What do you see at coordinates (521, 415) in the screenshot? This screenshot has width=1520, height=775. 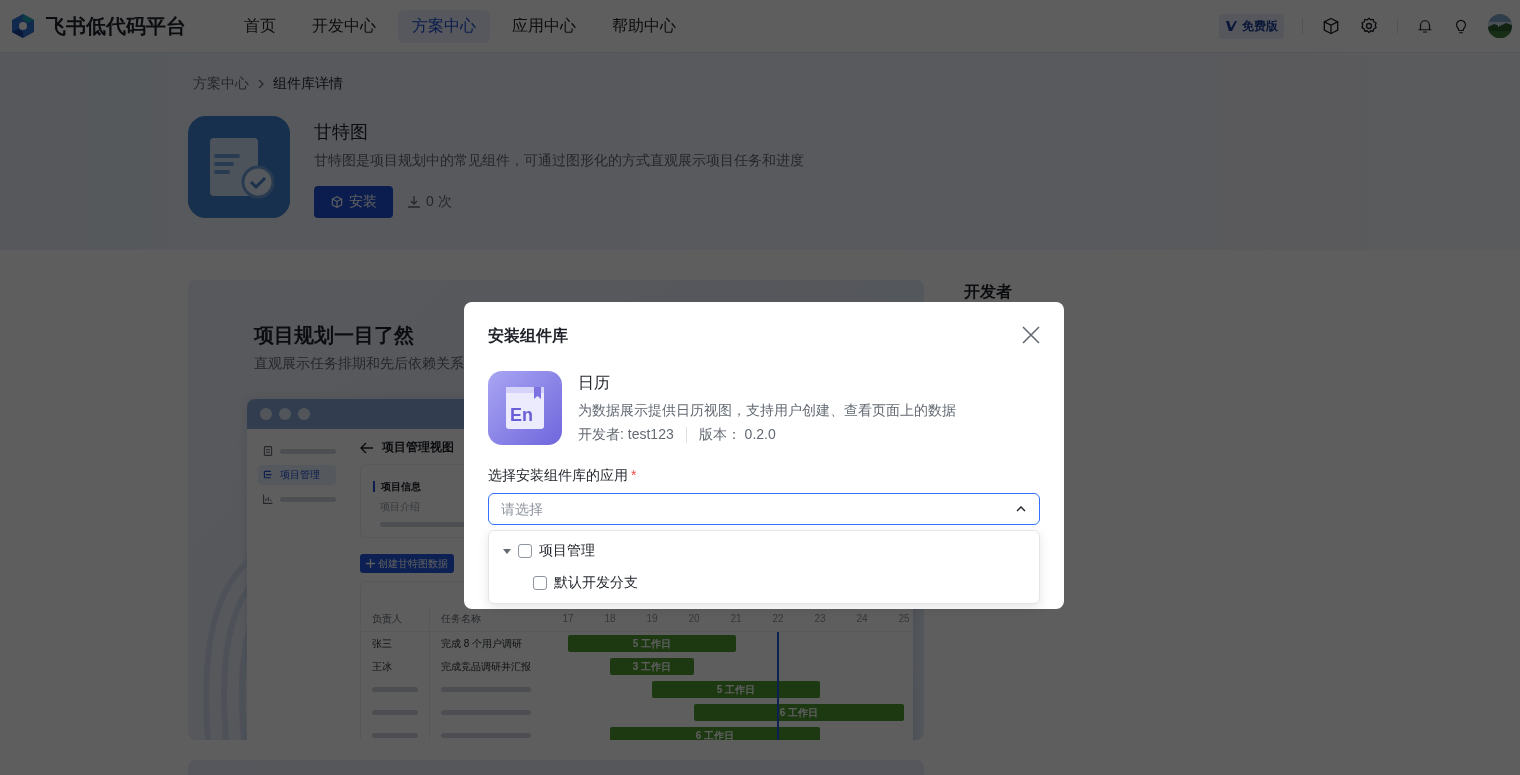 I see `icon-label: En` at bounding box center [521, 415].